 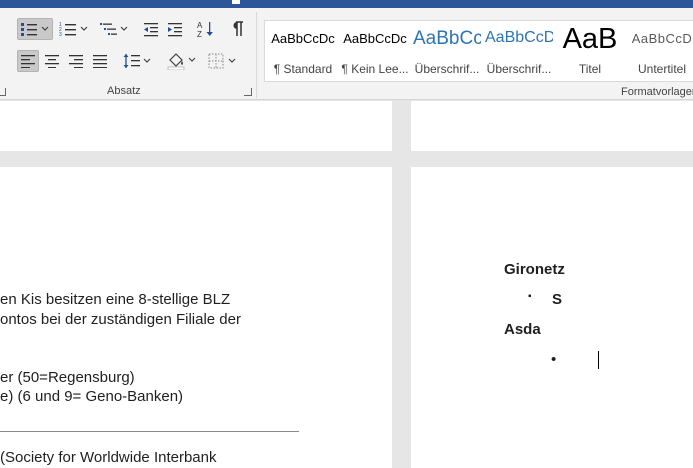 What do you see at coordinates (196, 126) in the screenshot?
I see `page-top-left` at bounding box center [196, 126].